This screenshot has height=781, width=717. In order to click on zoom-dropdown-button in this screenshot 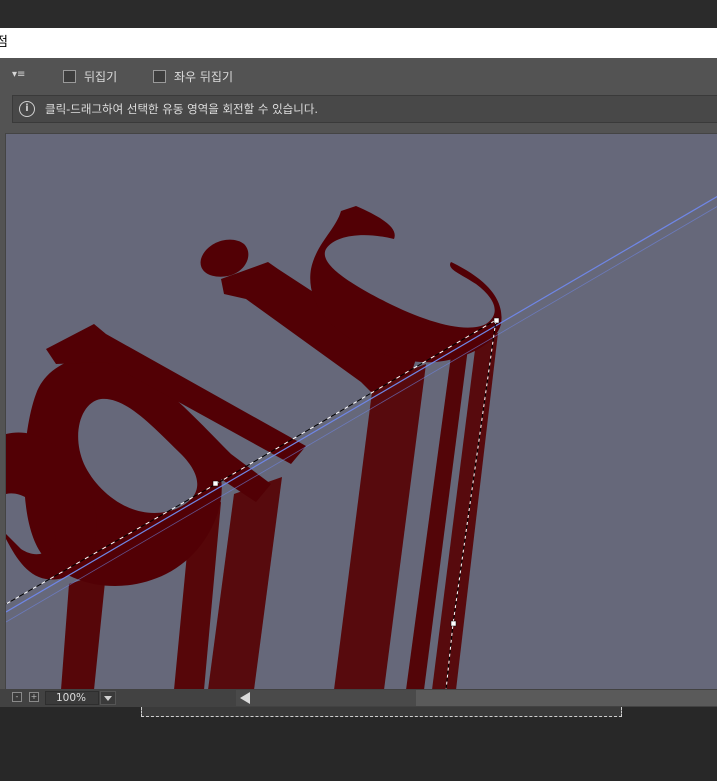, I will do `click(108, 698)`.